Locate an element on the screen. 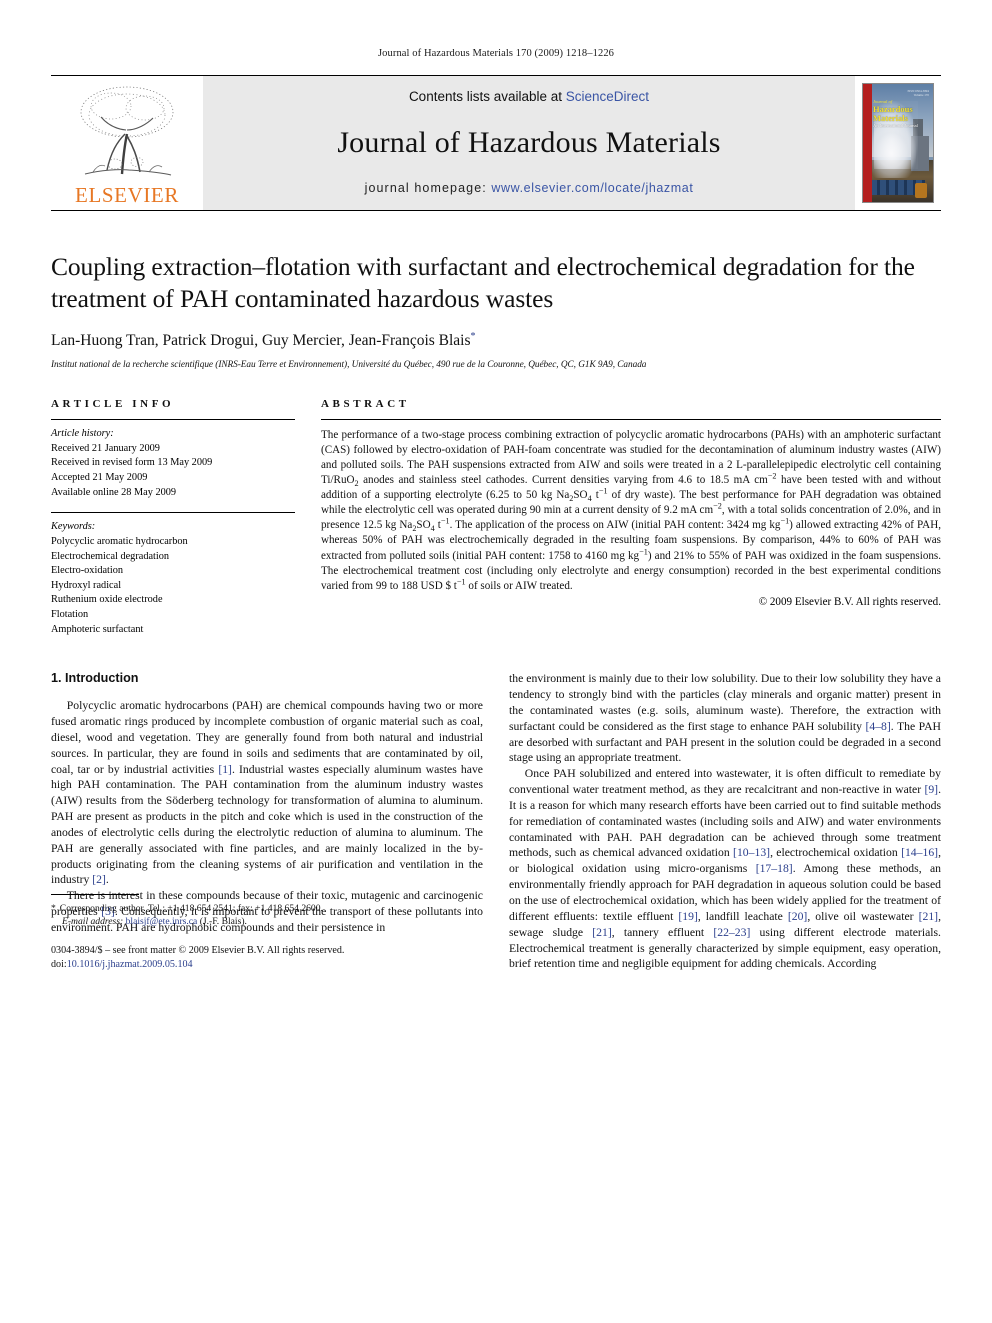  article-history-label: Article history: is located at coordinates (82, 434).